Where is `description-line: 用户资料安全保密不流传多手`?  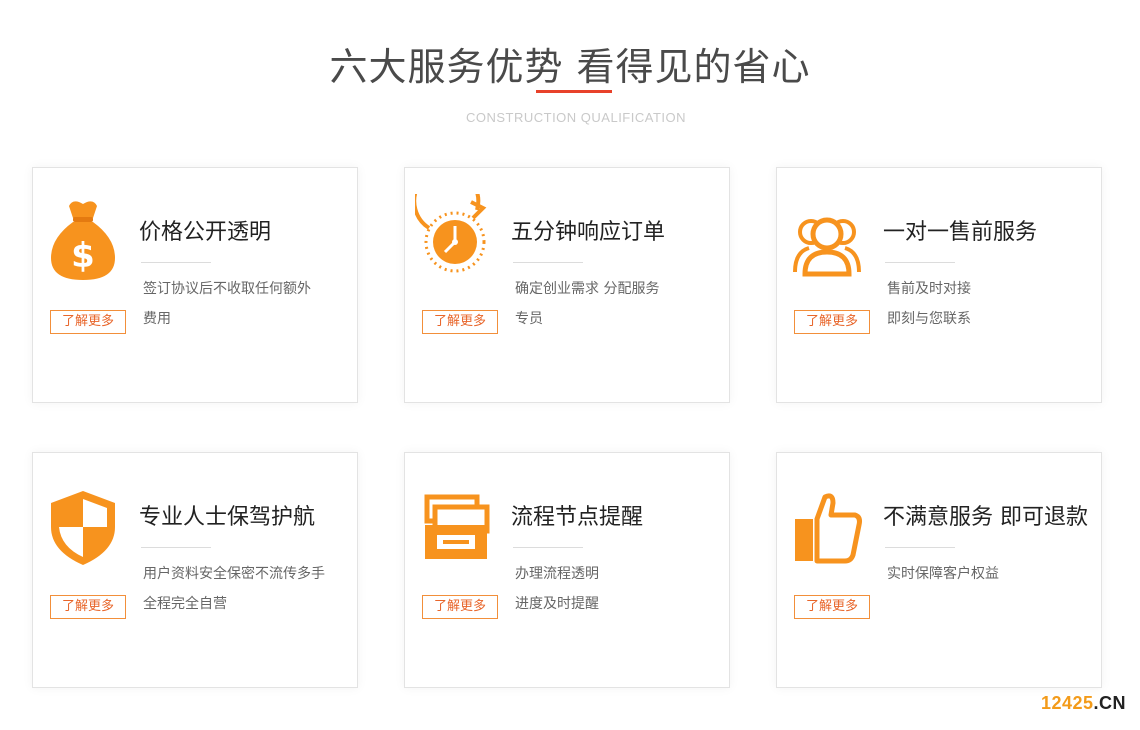
description-line: 用户资料安全保密不流传多手 is located at coordinates (234, 574).